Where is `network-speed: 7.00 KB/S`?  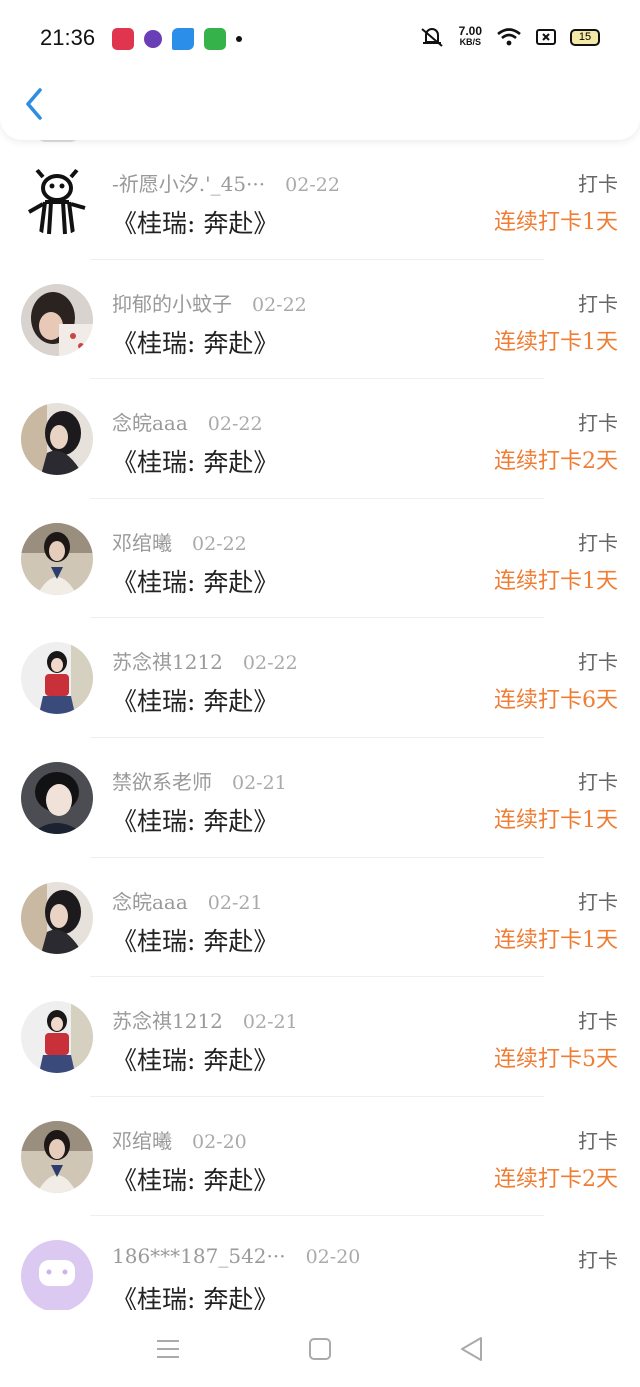 network-speed: 7.00 KB/S is located at coordinates (470, 36).